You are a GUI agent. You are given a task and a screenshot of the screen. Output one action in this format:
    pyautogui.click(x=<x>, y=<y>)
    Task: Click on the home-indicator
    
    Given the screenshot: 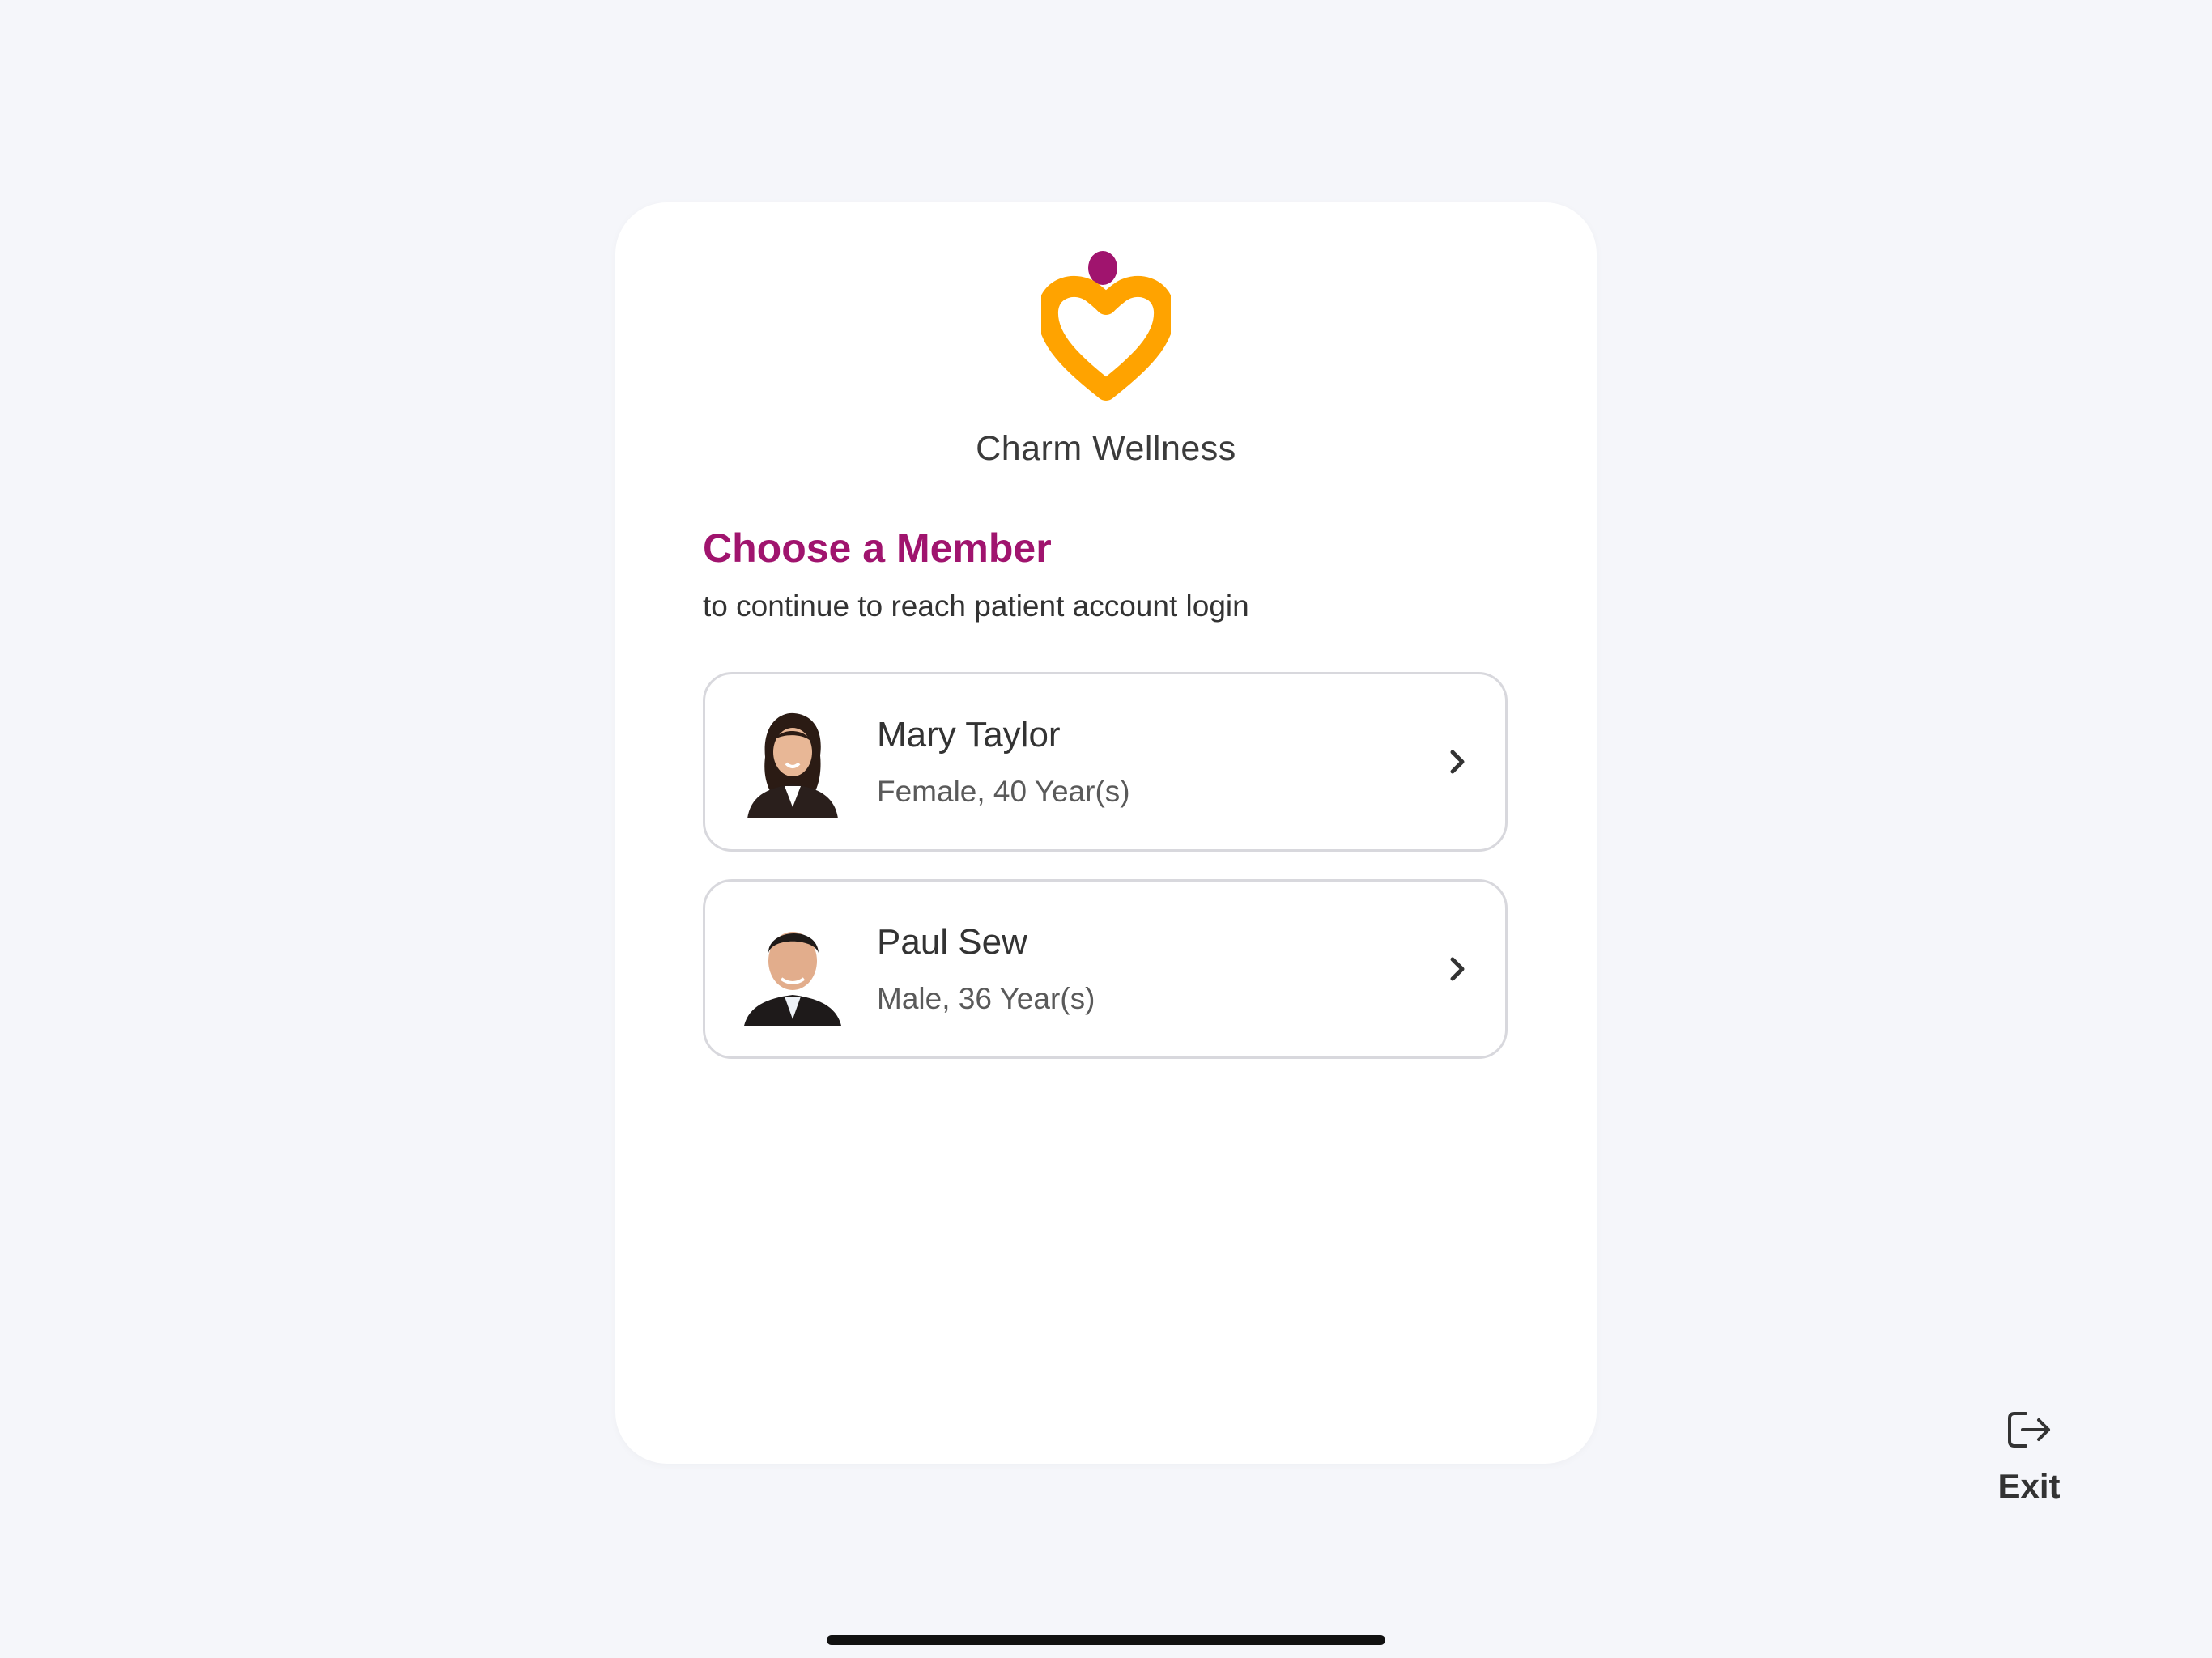 What is the action you would take?
    pyautogui.click(x=1106, y=1640)
    